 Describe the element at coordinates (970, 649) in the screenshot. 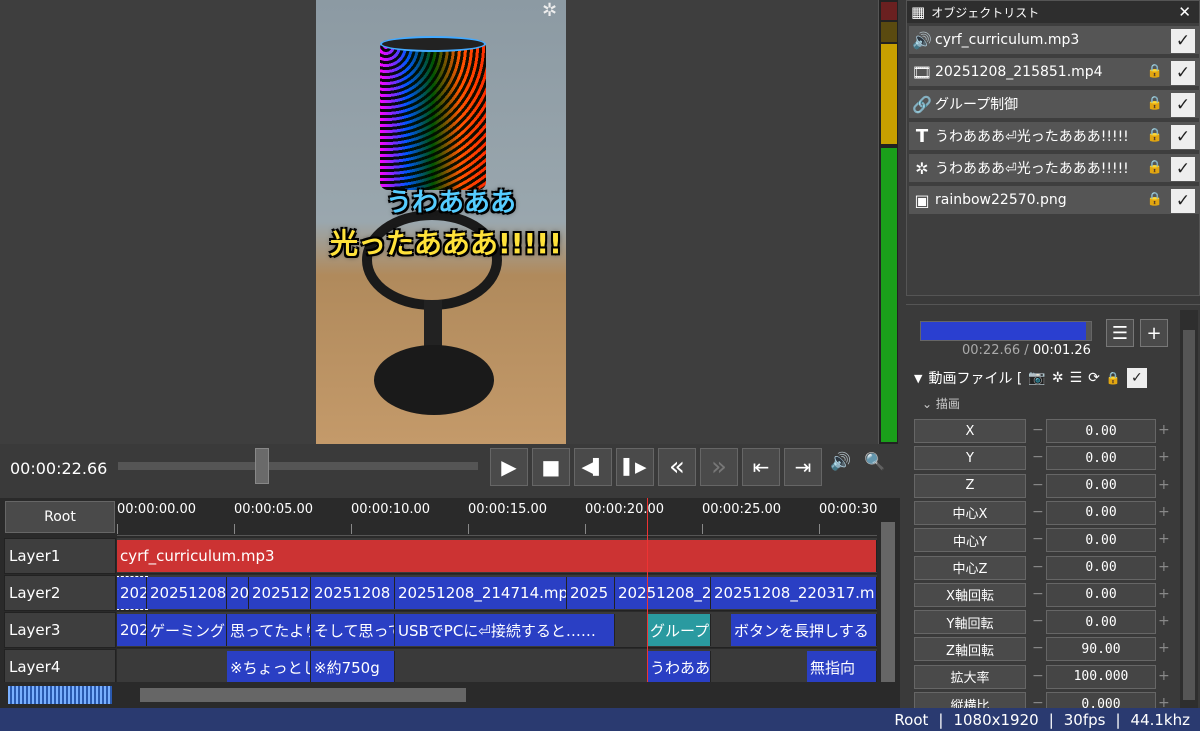

I see `property-name: Z軸回転` at that location.